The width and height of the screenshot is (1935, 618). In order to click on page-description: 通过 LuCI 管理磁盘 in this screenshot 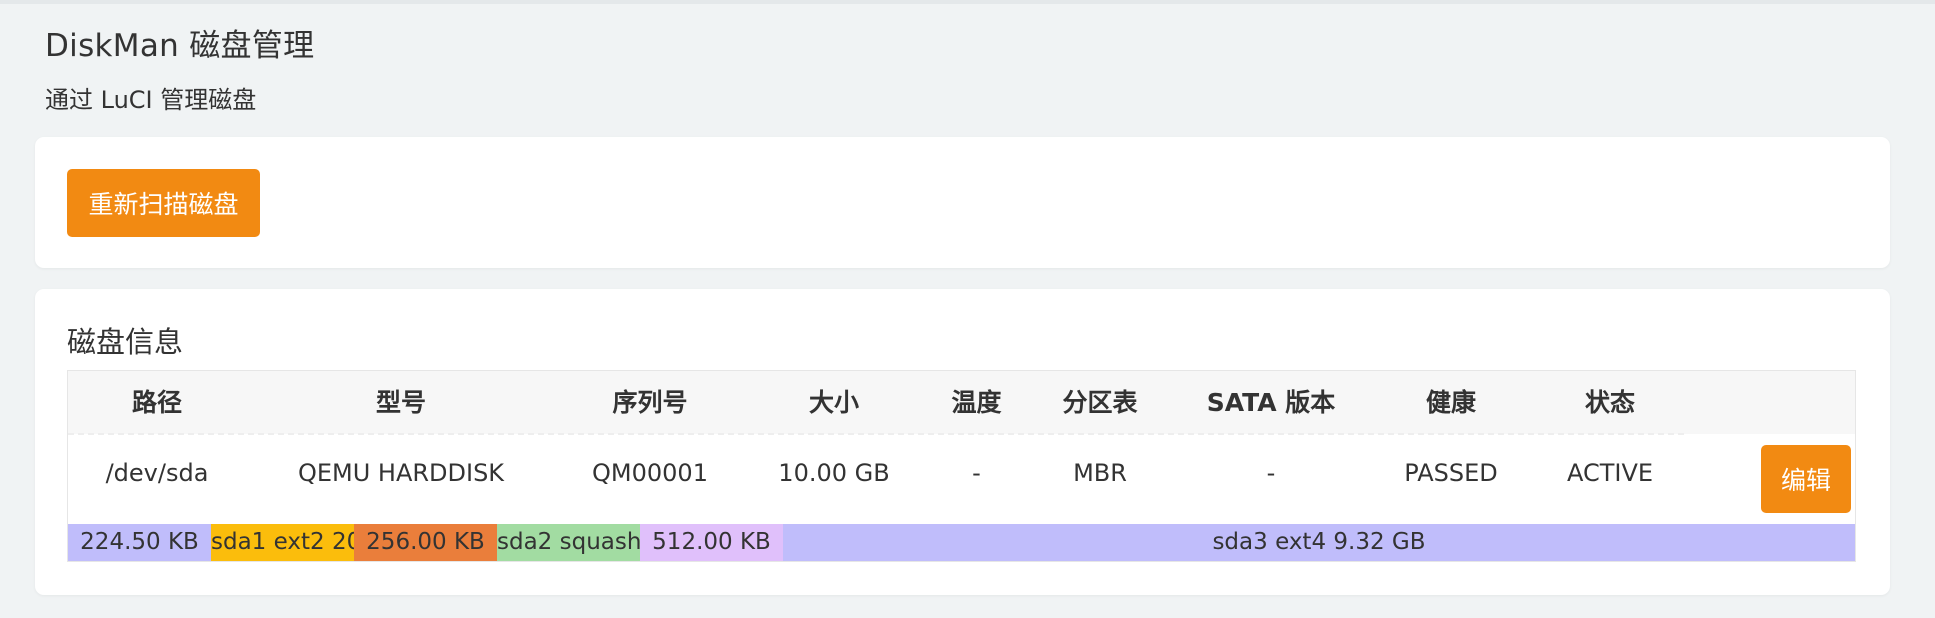, I will do `click(151, 100)`.